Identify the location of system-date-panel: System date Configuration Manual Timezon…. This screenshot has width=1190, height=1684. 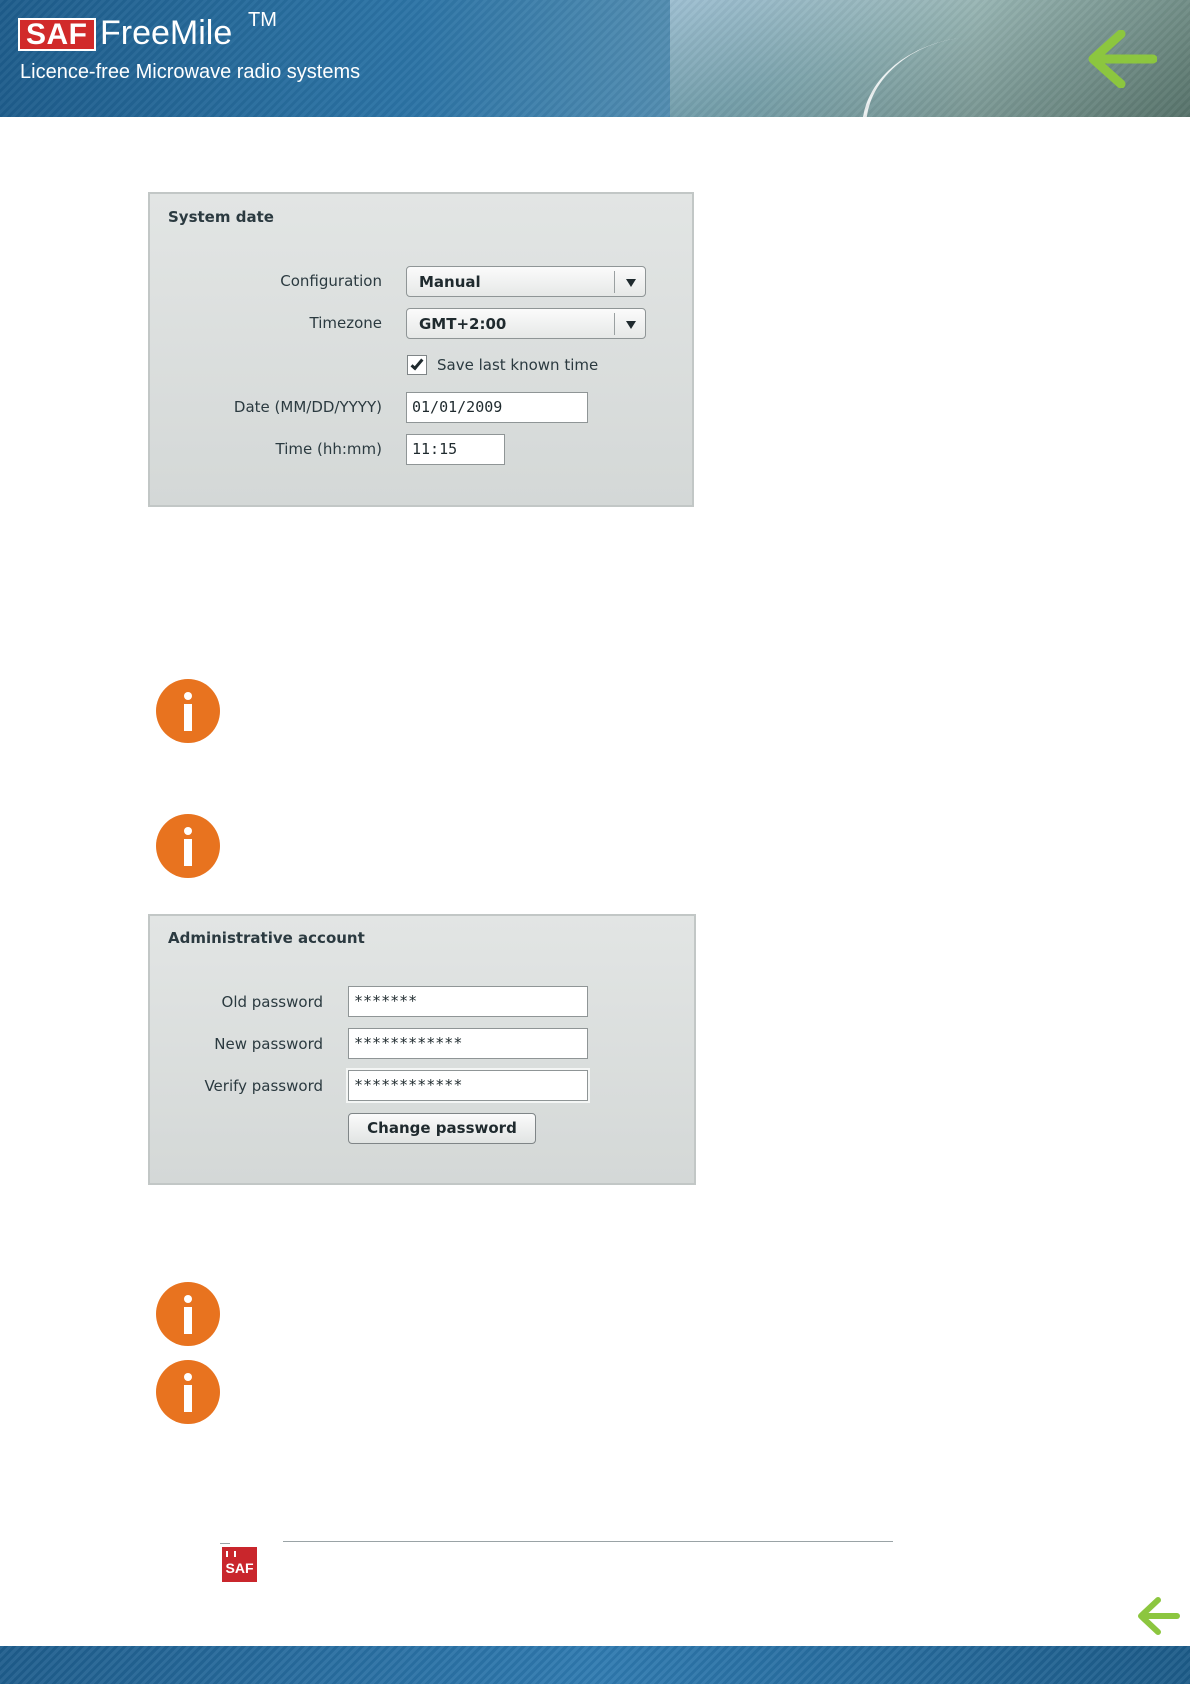
(421, 349).